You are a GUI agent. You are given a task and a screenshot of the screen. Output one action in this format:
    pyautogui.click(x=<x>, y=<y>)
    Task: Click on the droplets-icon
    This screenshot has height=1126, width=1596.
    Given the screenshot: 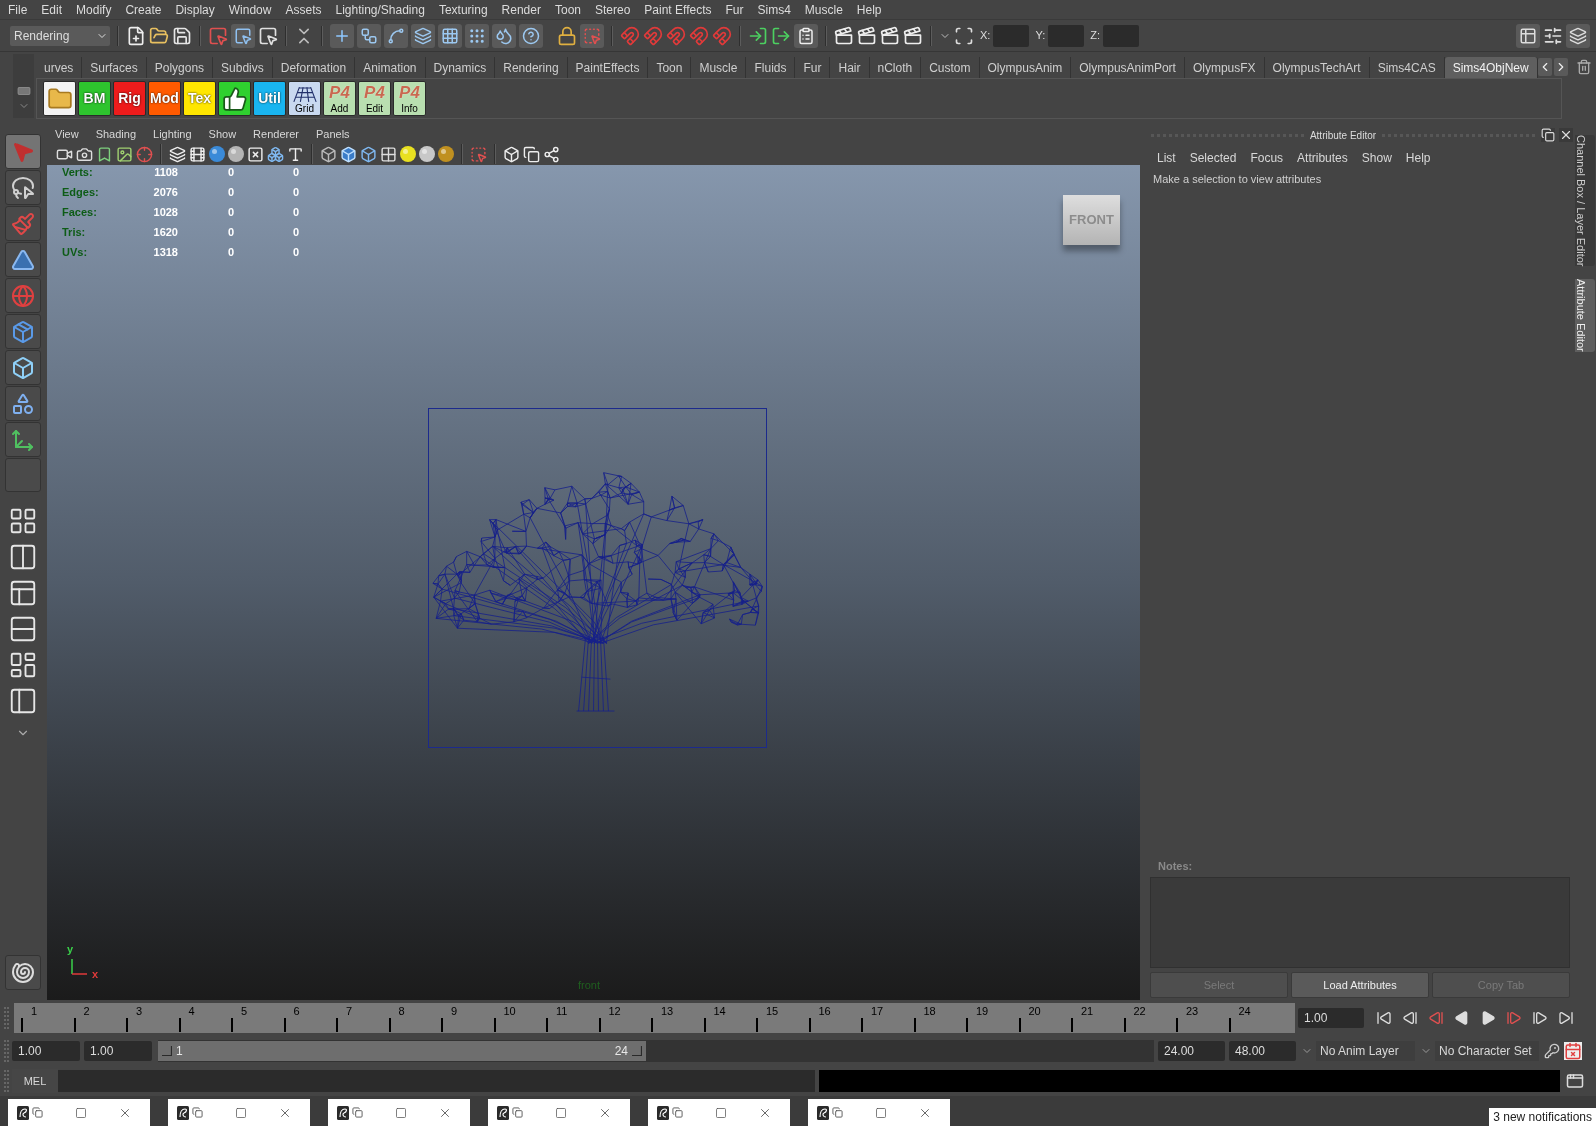 What is the action you would take?
    pyautogui.click(x=504, y=35)
    